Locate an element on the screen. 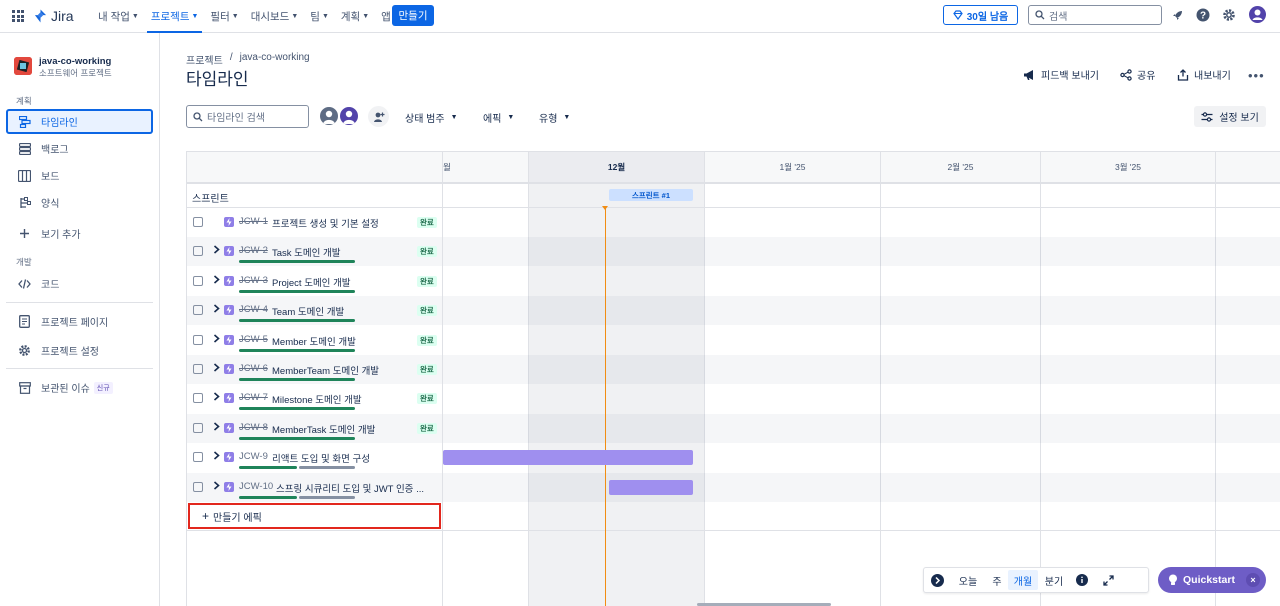 The width and height of the screenshot is (1280, 606). sidebar-item-code: 코드 is located at coordinates (79, 283).